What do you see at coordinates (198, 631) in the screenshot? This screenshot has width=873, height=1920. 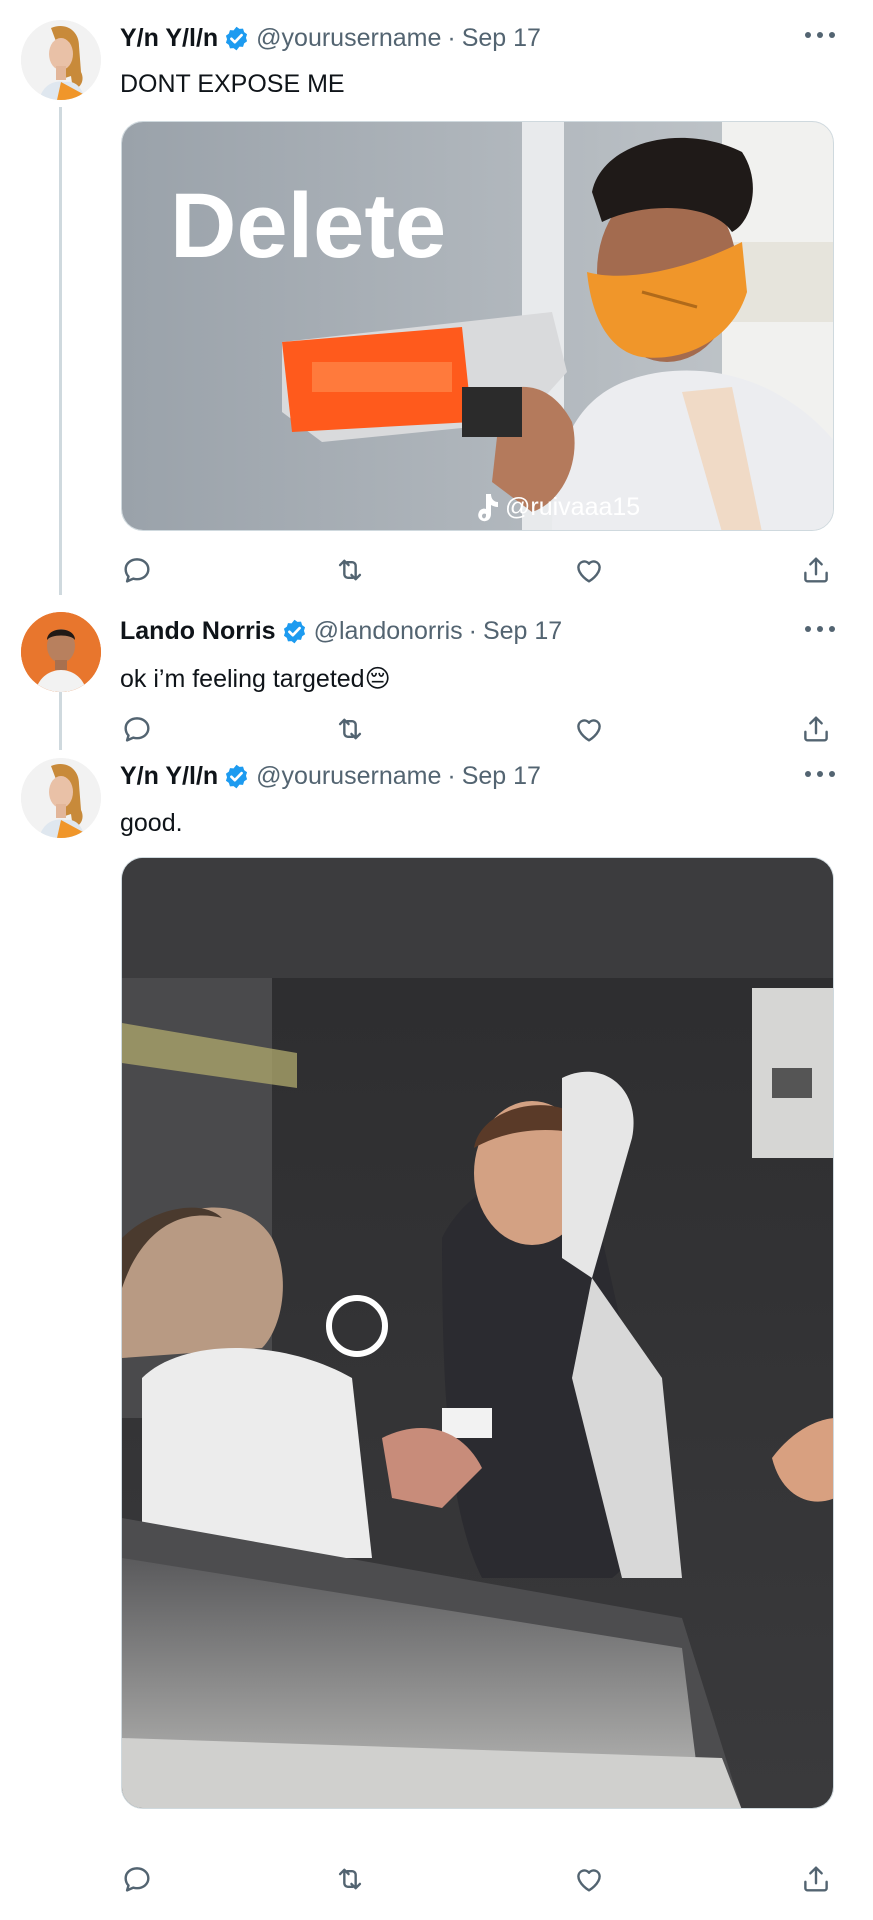 I see `display-name: Lando Norris` at bounding box center [198, 631].